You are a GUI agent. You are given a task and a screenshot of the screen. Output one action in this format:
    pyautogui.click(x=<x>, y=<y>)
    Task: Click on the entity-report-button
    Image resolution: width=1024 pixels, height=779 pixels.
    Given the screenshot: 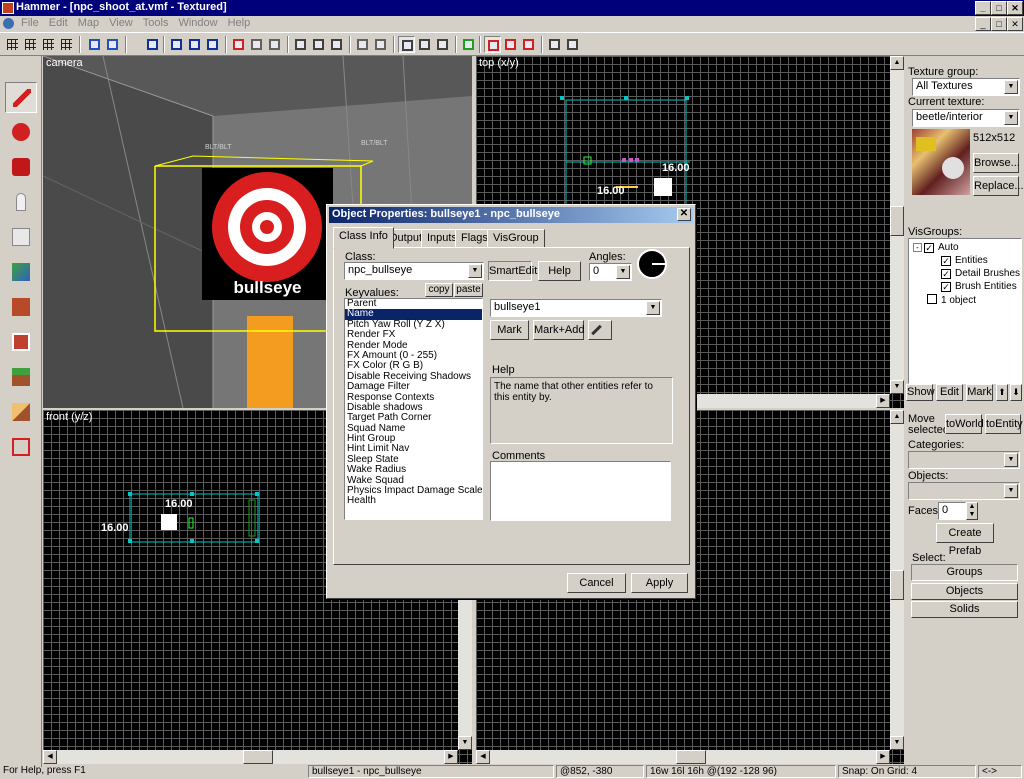 What is the action you would take?
    pyautogui.click(x=468, y=44)
    